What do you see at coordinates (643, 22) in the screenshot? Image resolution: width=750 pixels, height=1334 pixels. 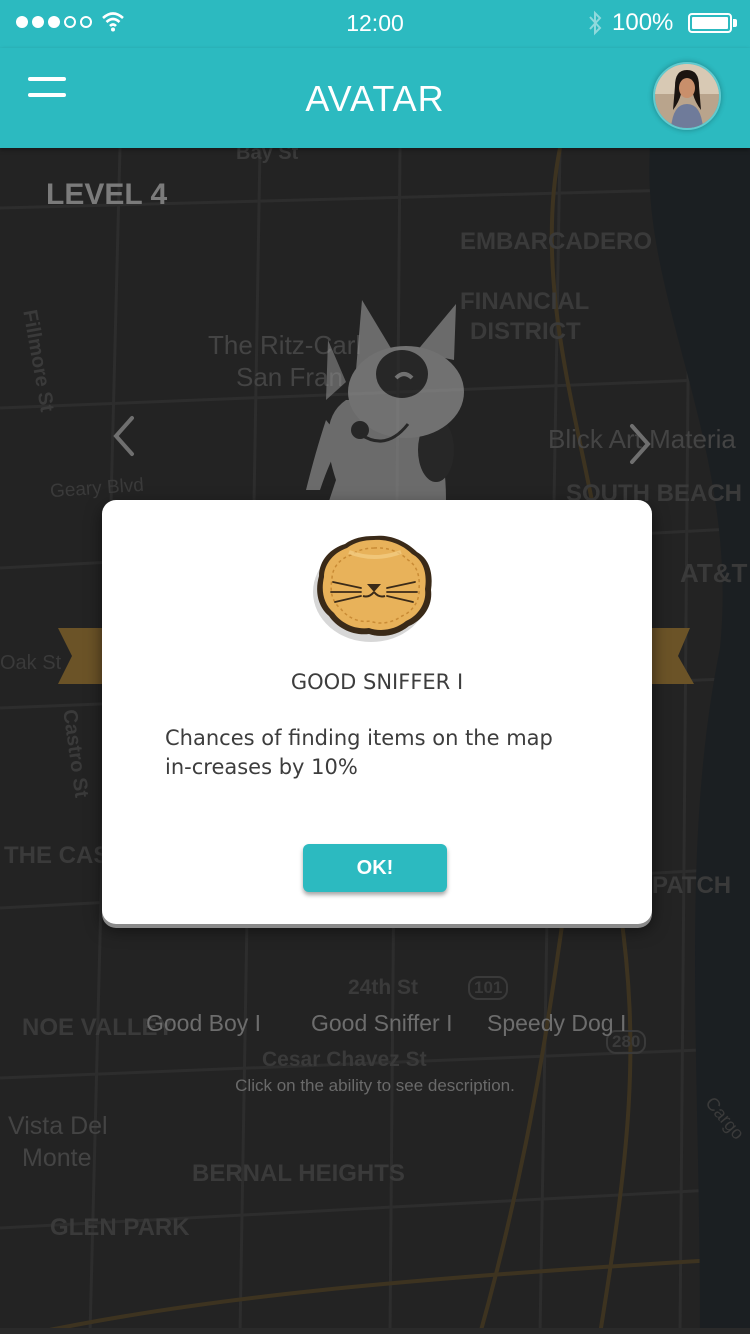 I see `battery-percentage: 100%` at bounding box center [643, 22].